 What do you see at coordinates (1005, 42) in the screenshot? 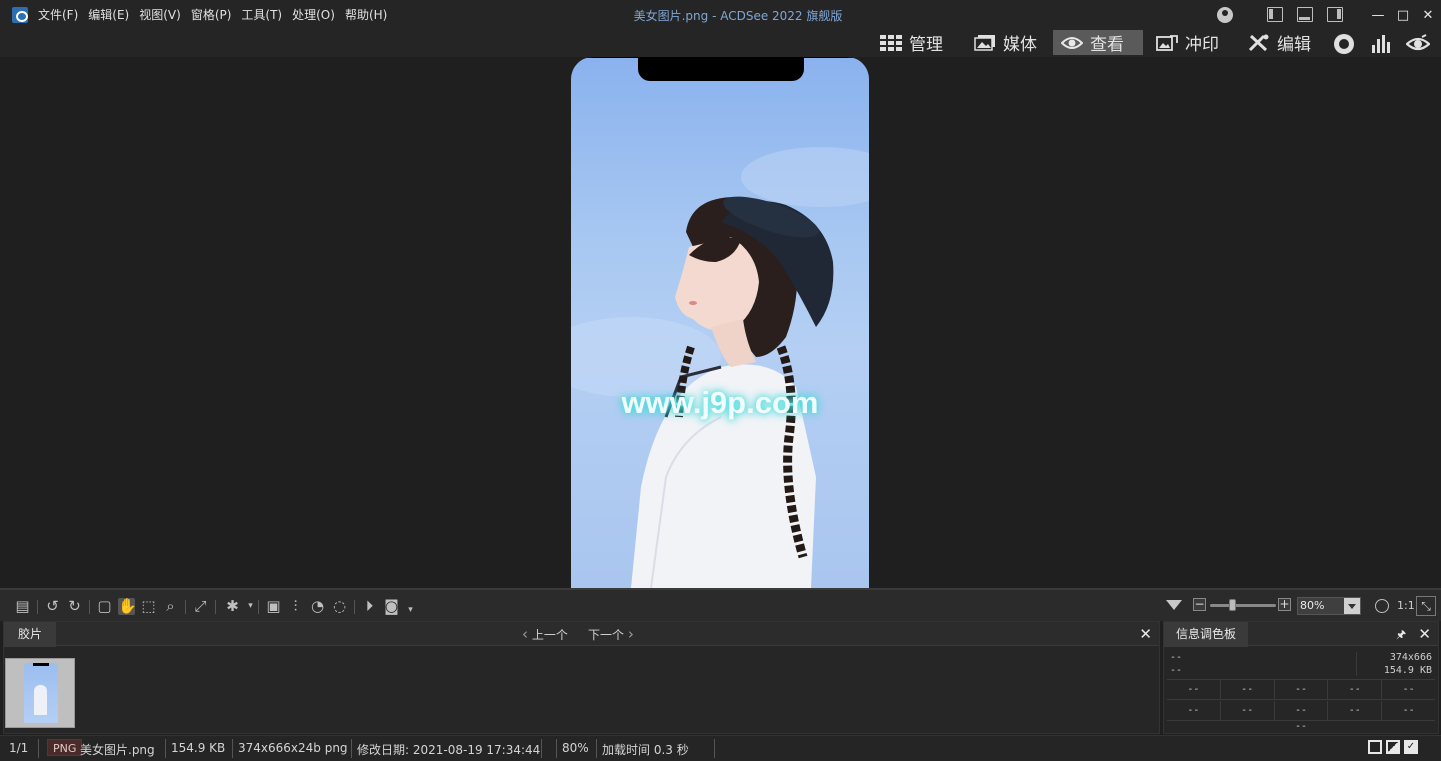
I see `mode-media-button: 媒体` at bounding box center [1005, 42].